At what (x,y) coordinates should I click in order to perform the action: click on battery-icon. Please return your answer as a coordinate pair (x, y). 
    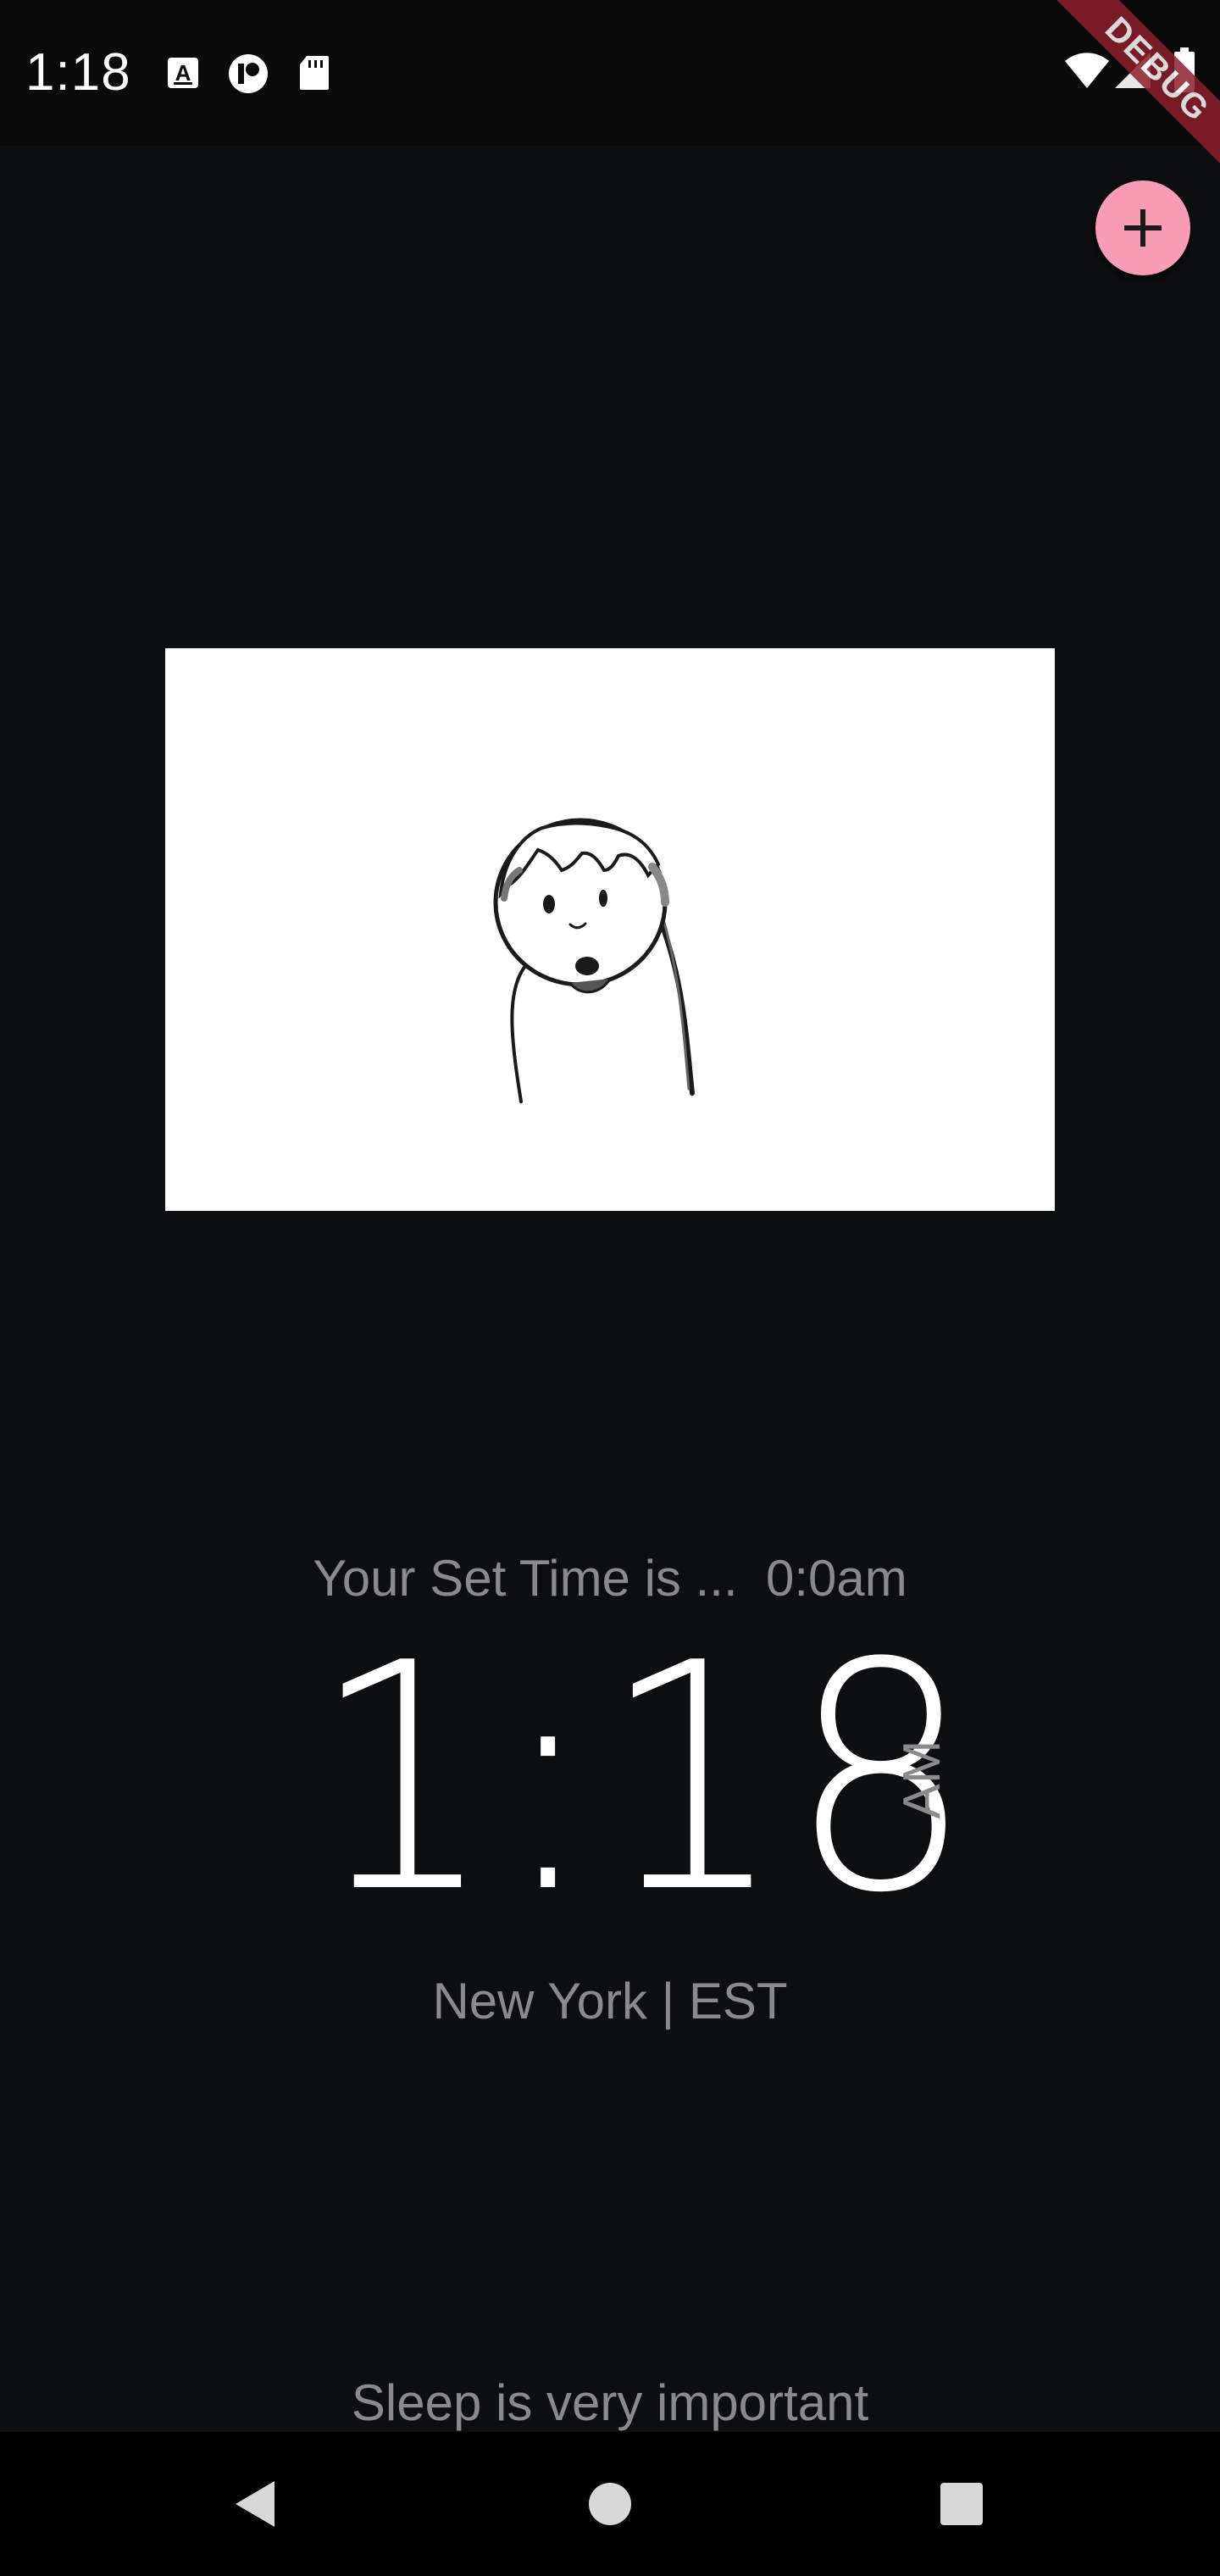
    Looking at the image, I should click on (1184, 72).